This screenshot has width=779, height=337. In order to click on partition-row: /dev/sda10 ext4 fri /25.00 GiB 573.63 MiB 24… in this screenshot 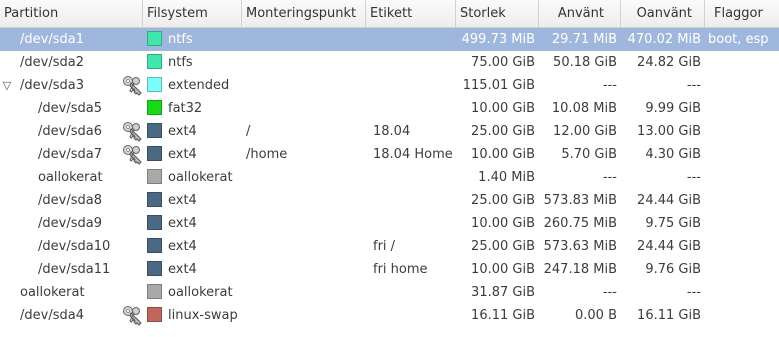, I will do `click(389, 246)`.